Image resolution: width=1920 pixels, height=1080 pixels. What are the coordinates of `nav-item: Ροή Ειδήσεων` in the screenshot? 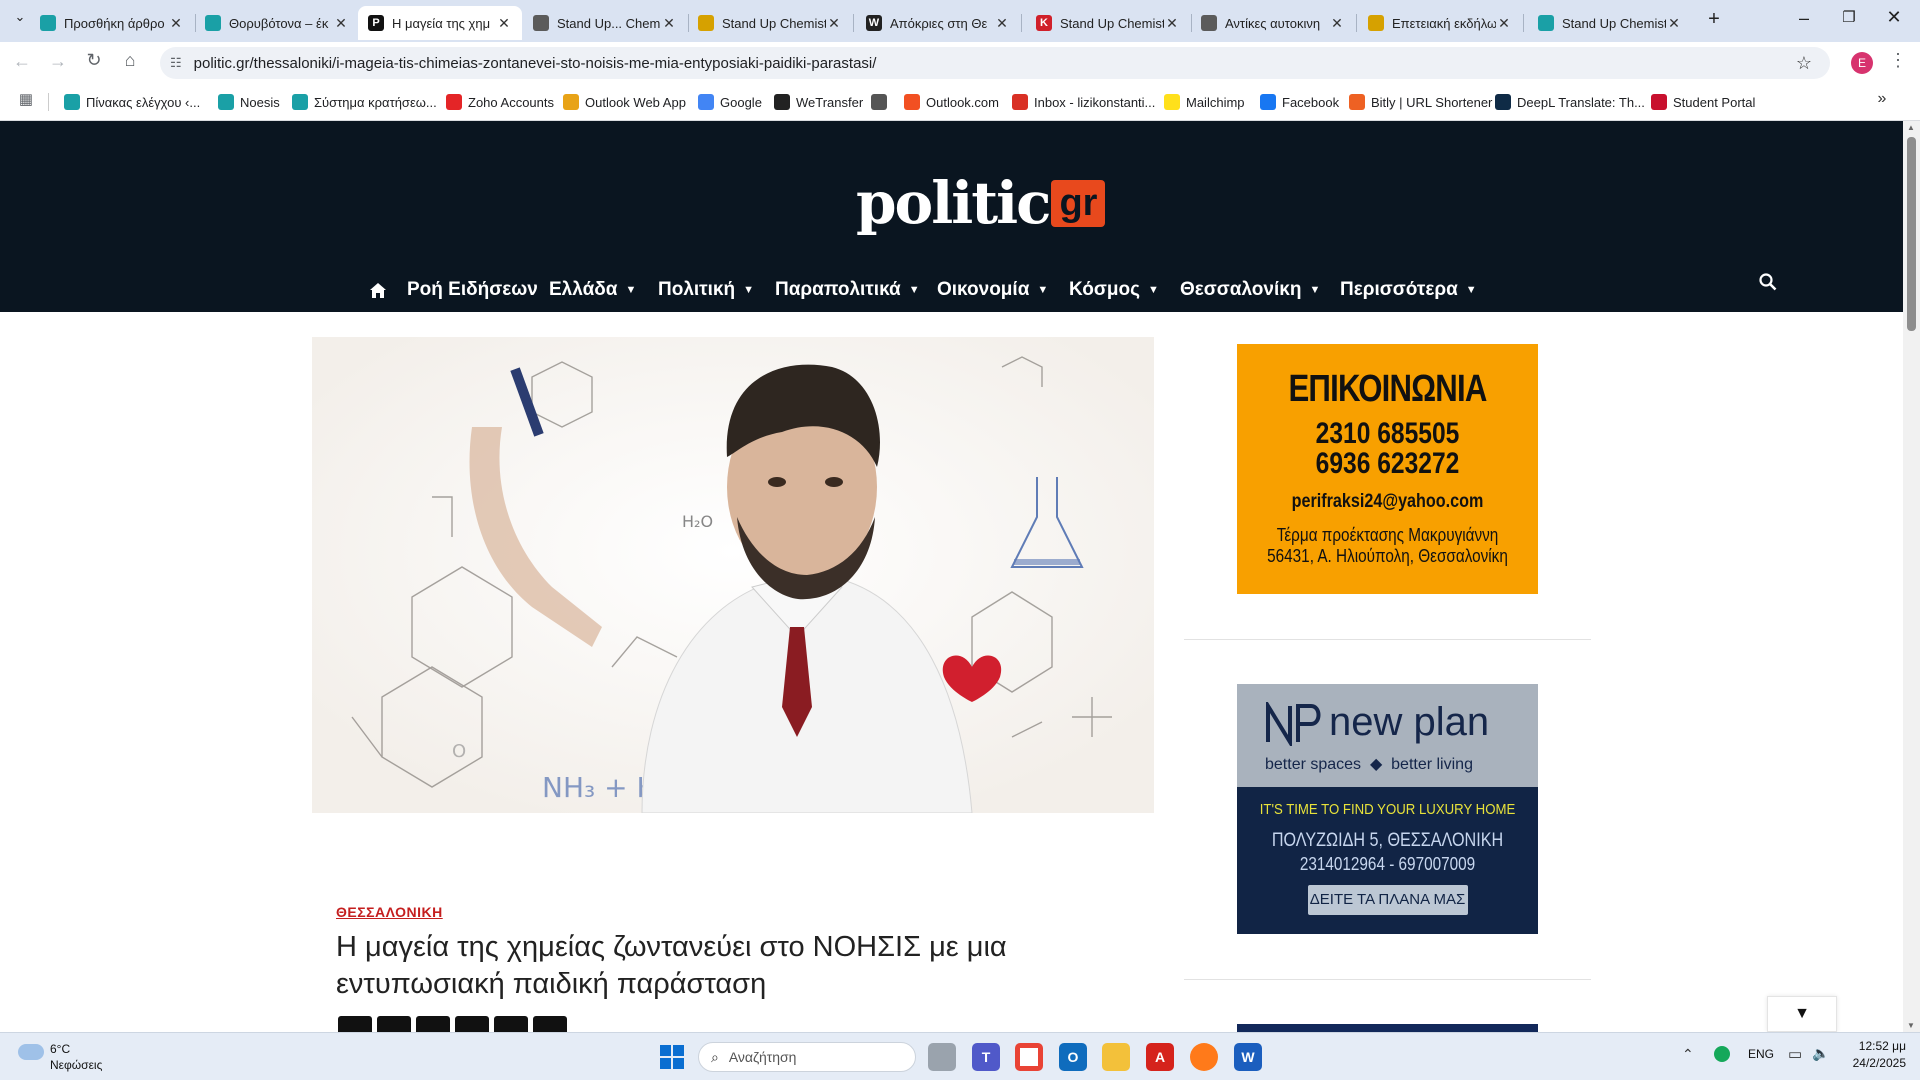 It's located at (472, 290).